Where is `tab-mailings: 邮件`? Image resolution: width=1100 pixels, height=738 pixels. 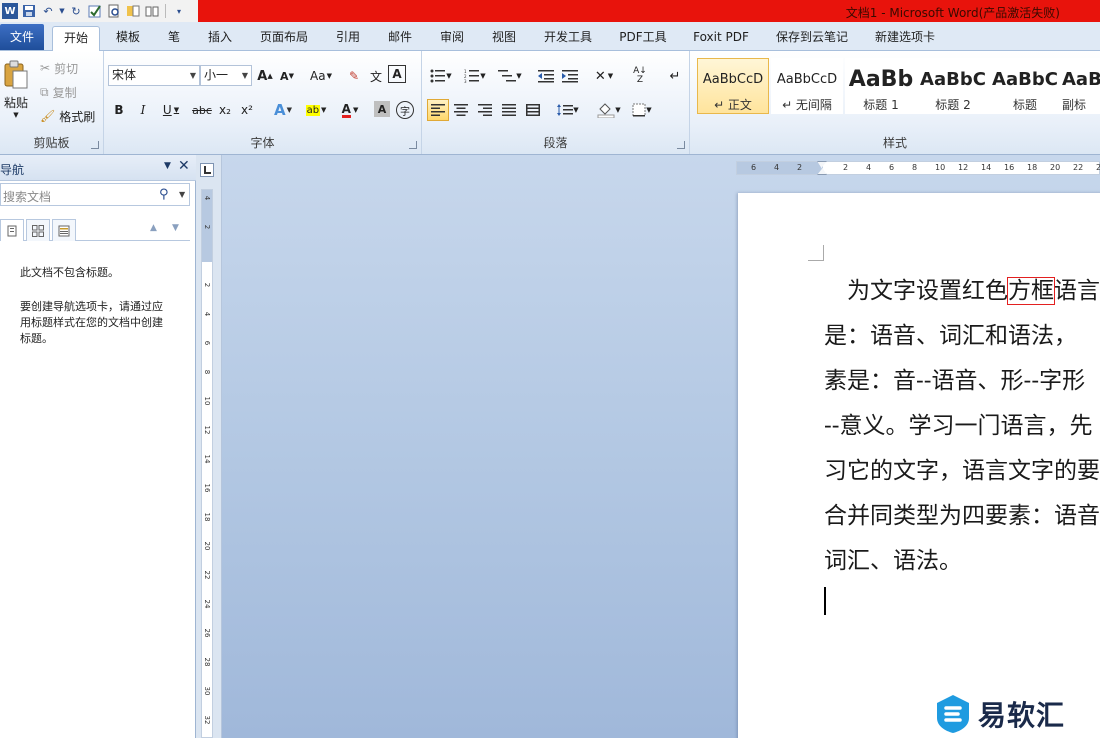
tab-mailings: 邮件 is located at coordinates (400, 38).